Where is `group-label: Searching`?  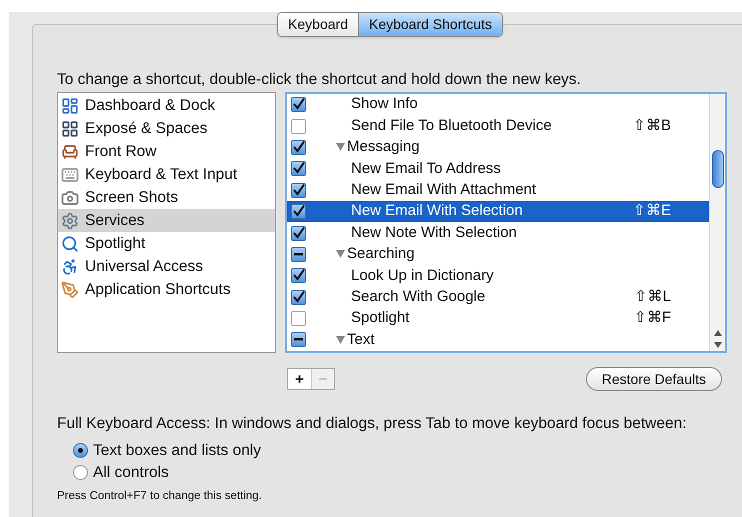
group-label: Searching is located at coordinates (381, 254).